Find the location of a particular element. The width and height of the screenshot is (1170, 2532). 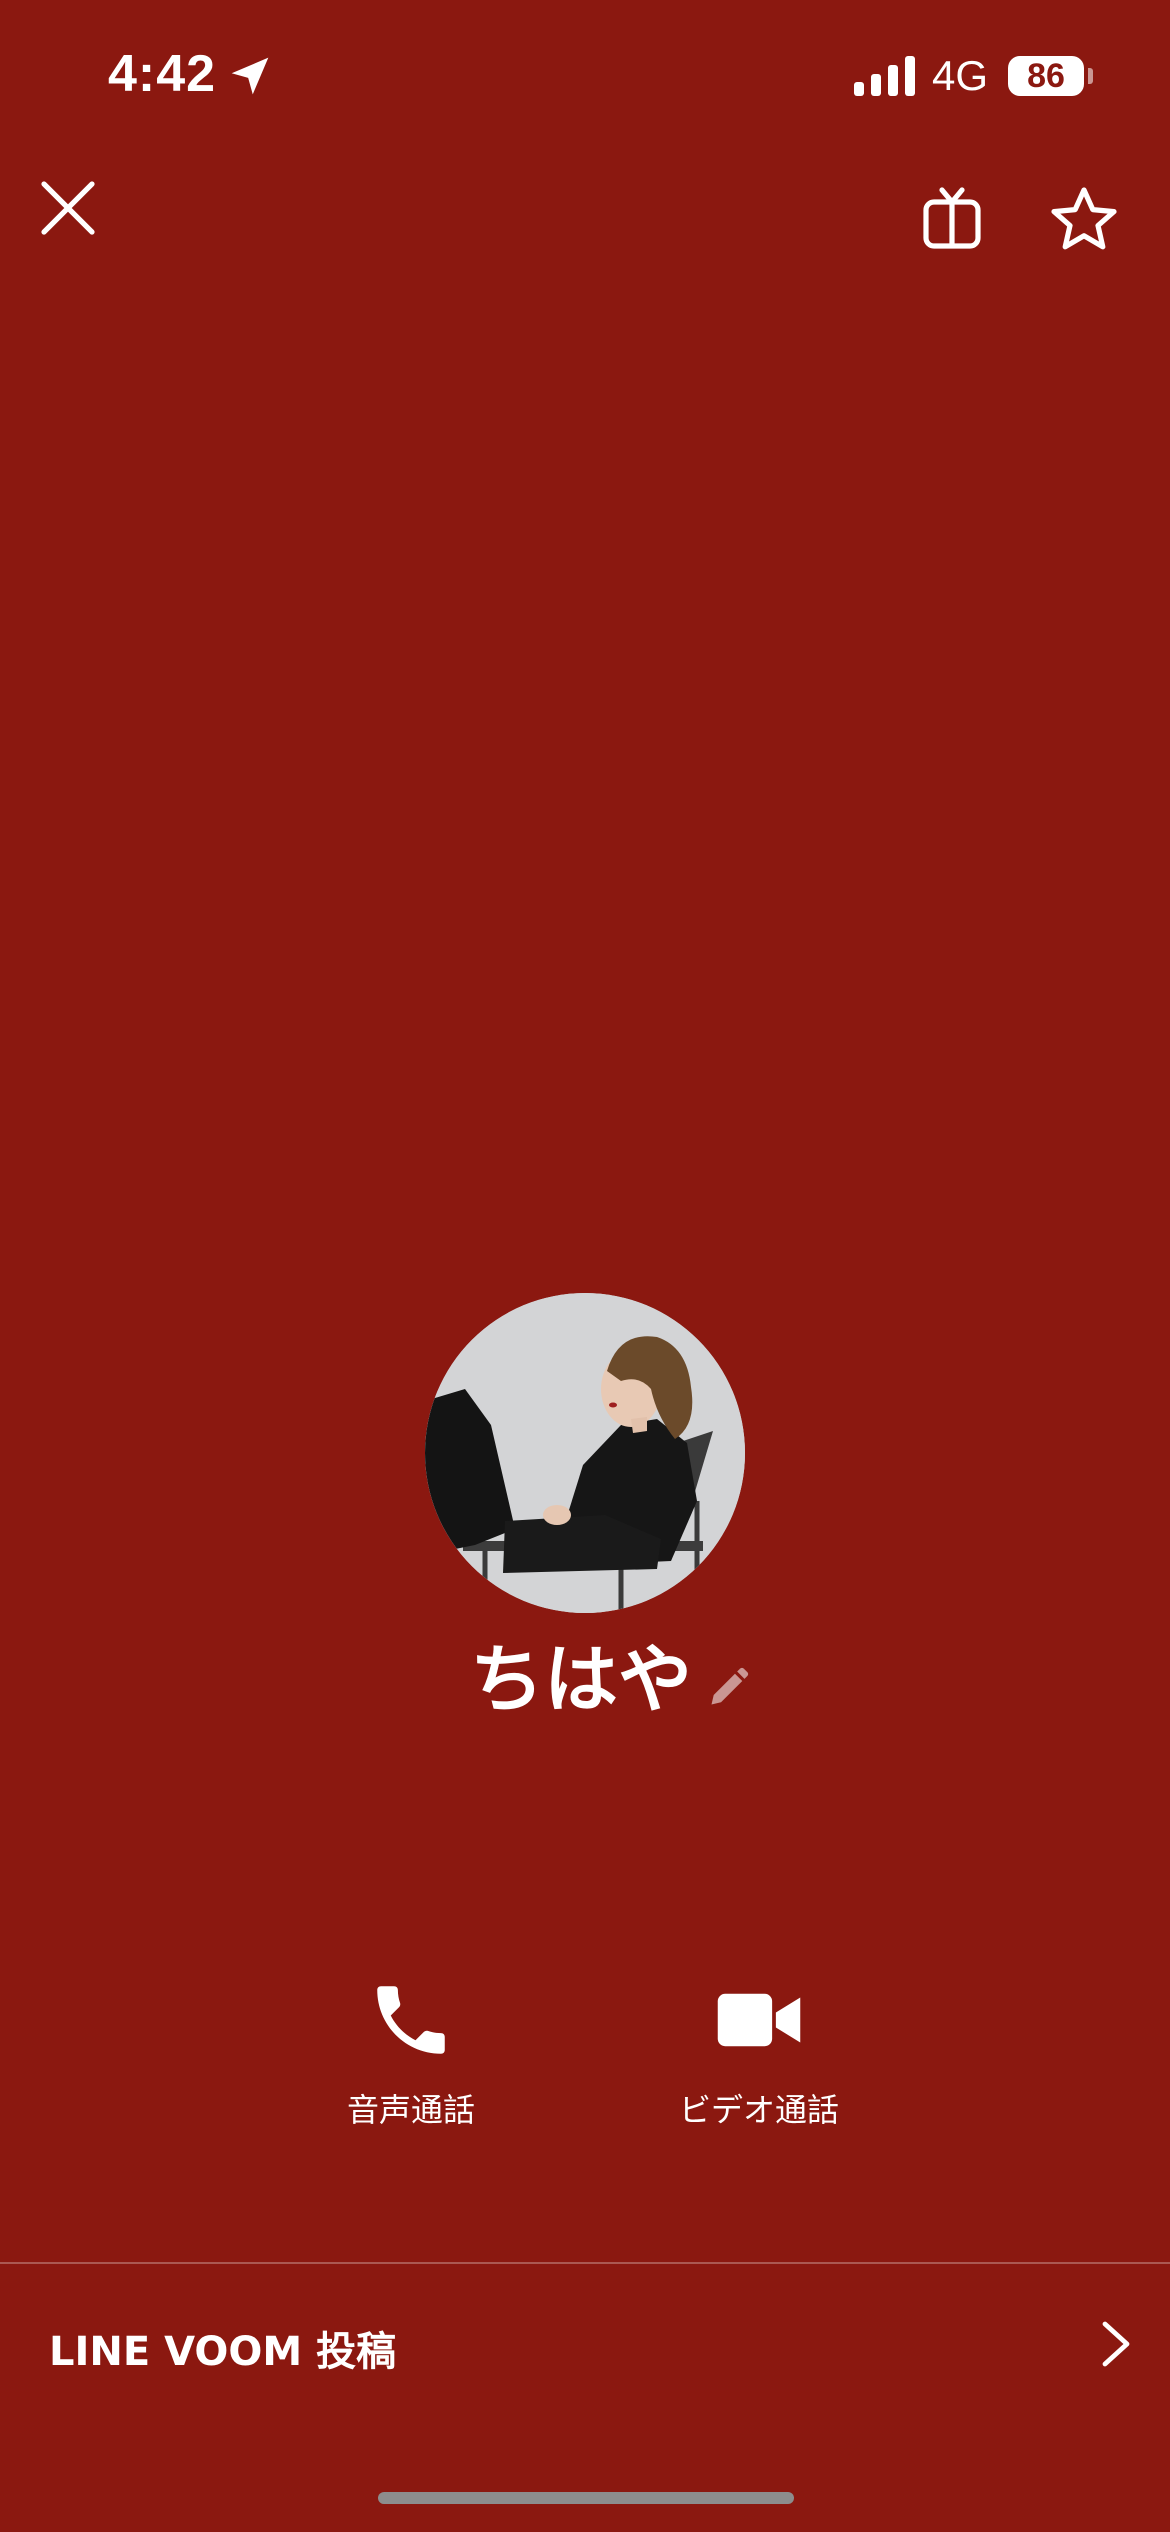

voice-call-button: 音声通話 is located at coordinates (411, 2060).